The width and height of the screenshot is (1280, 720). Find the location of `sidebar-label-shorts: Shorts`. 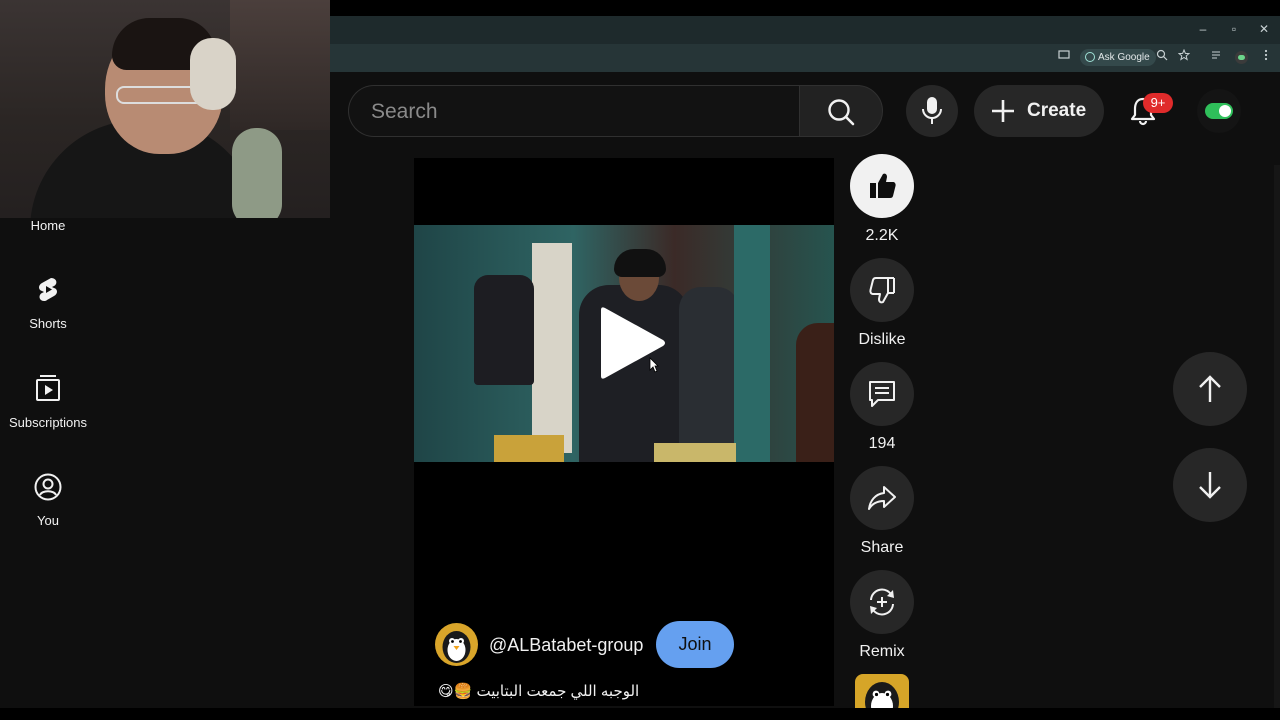

sidebar-label-shorts: Shorts is located at coordinates (48, 323).